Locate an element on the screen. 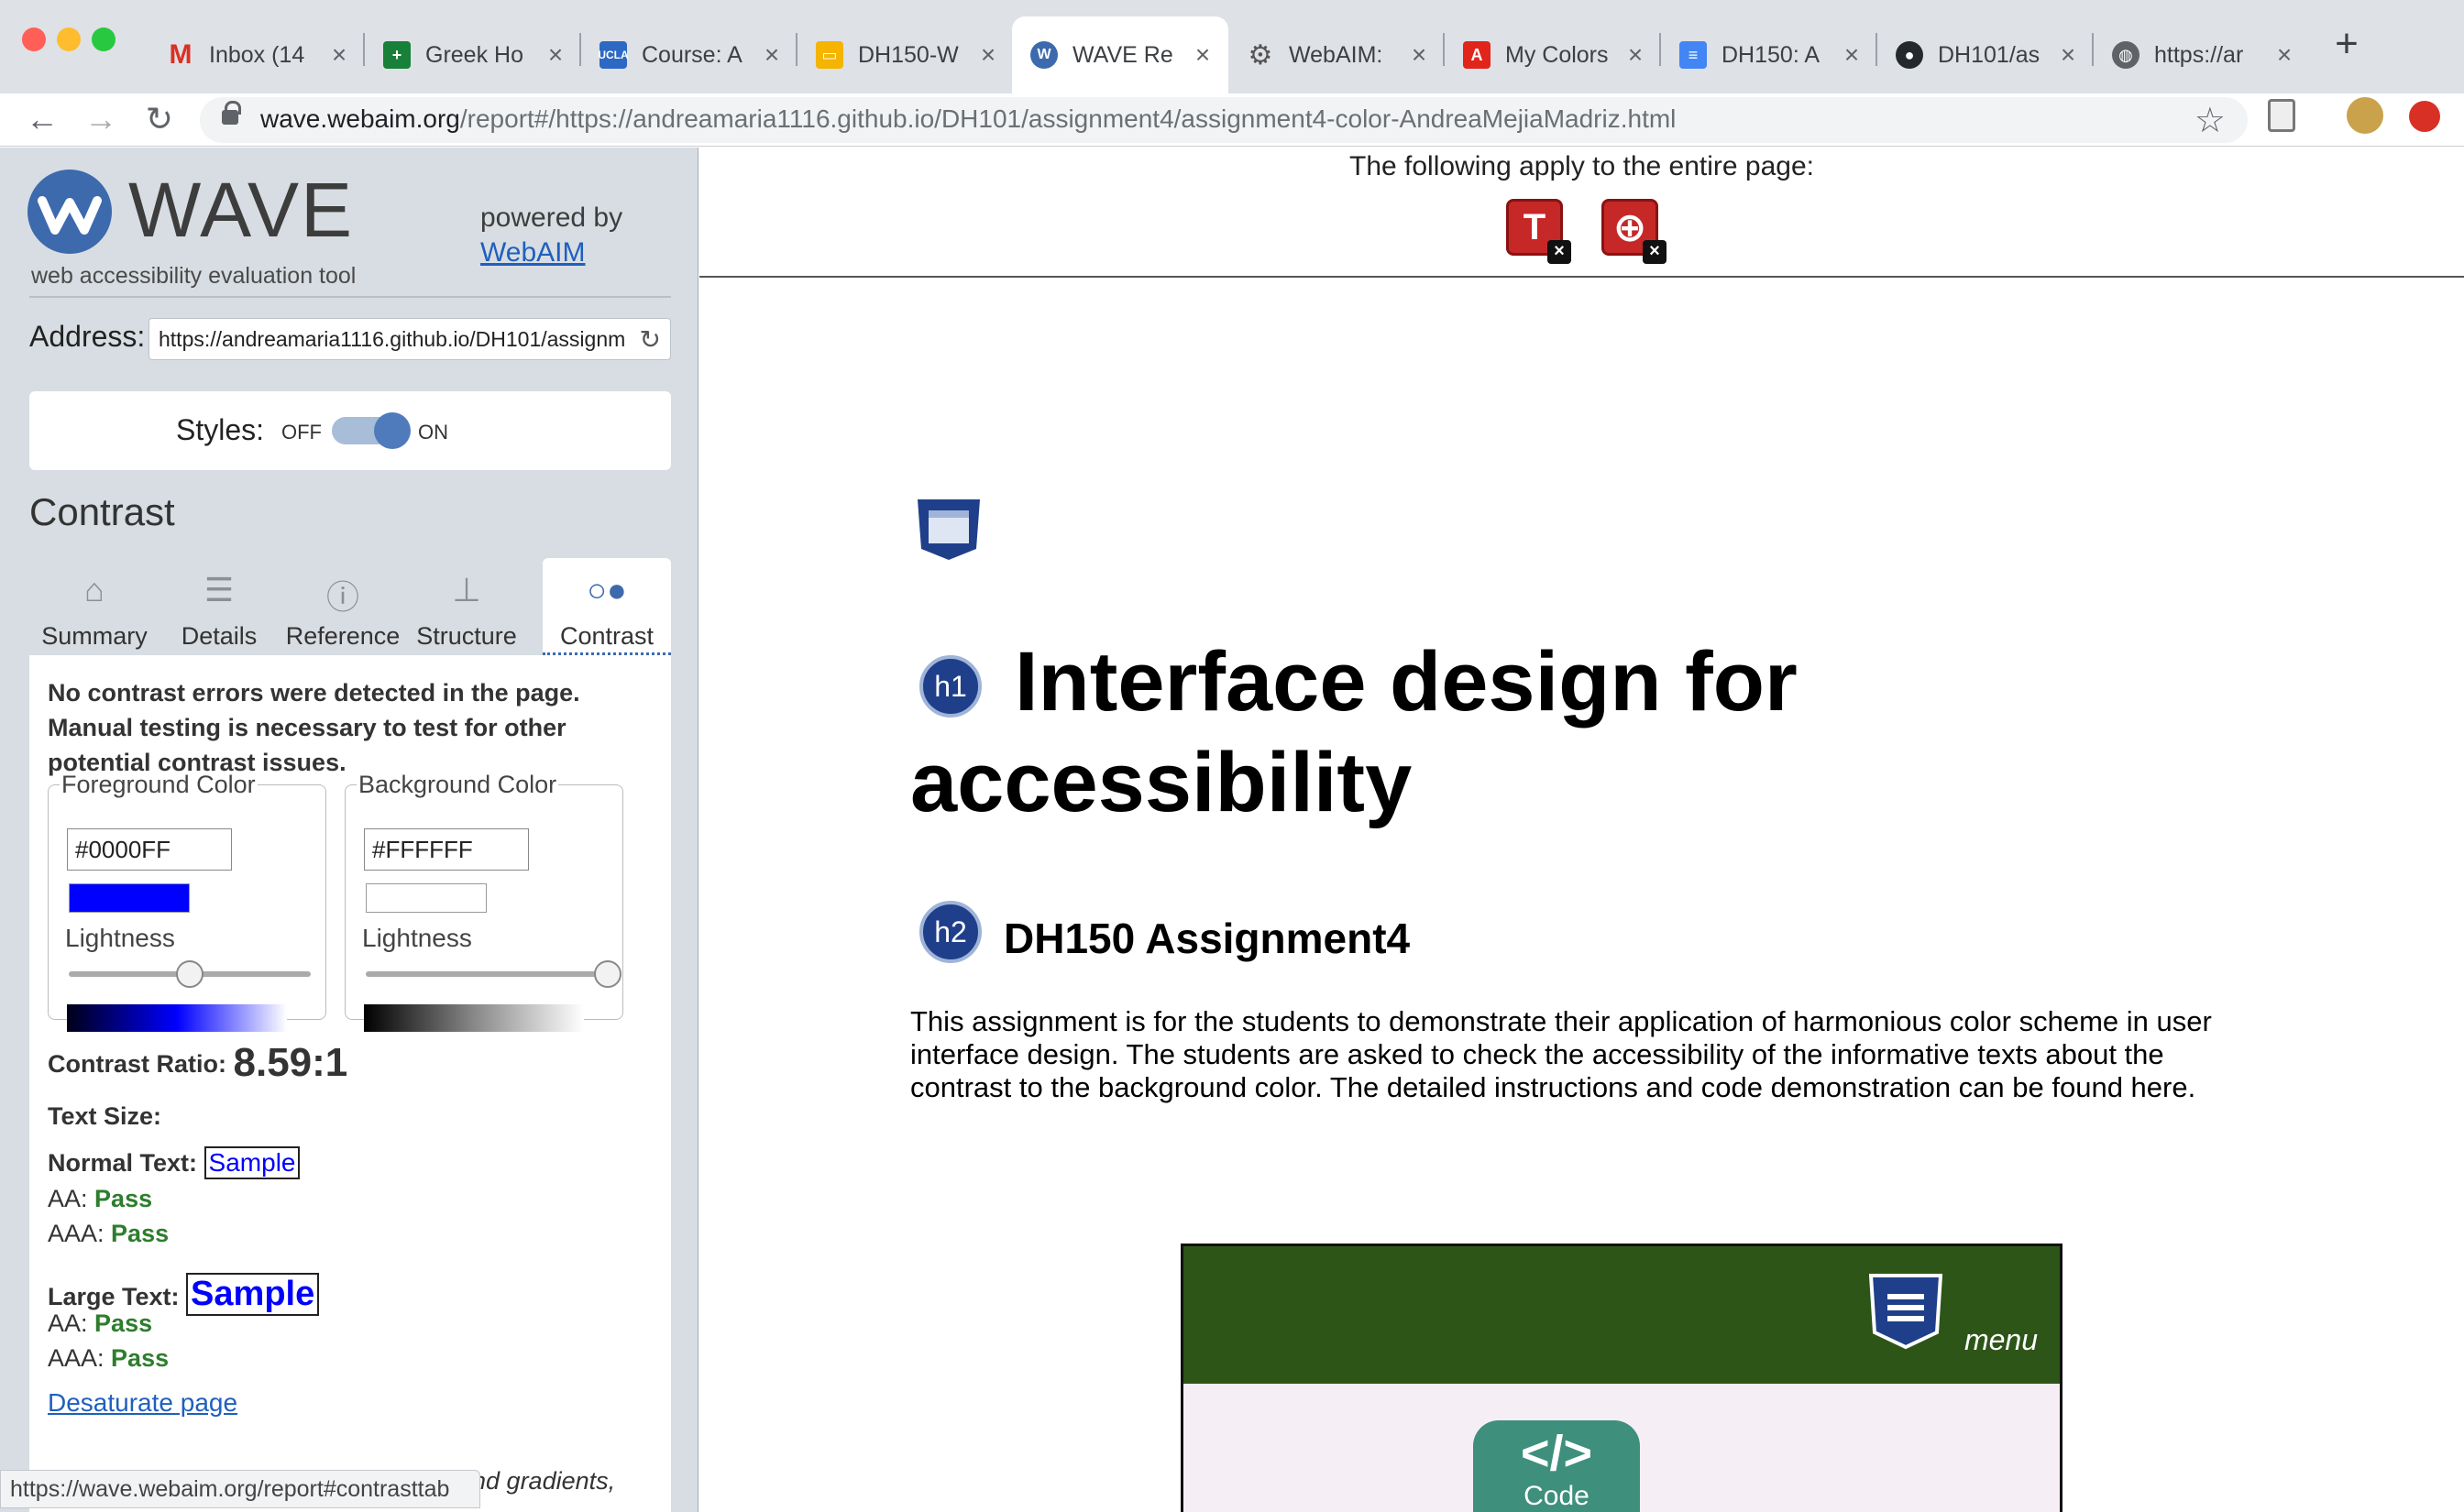 The height and width of the screenshot is (1512, 2464). contrast-ratio: Contrast Ratio: 8.59:1 is located at coordinates (198, 1062).